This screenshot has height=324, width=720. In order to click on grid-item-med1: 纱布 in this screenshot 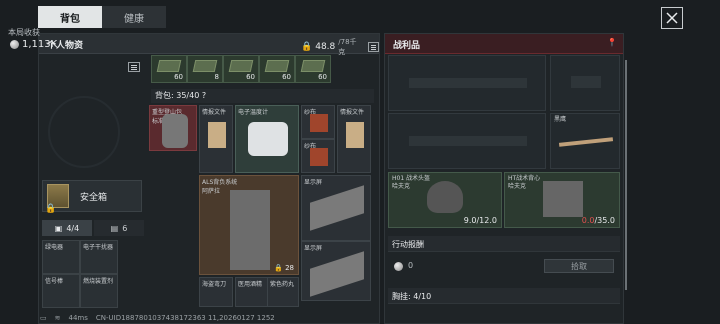, I will do `click(318, 122)`.